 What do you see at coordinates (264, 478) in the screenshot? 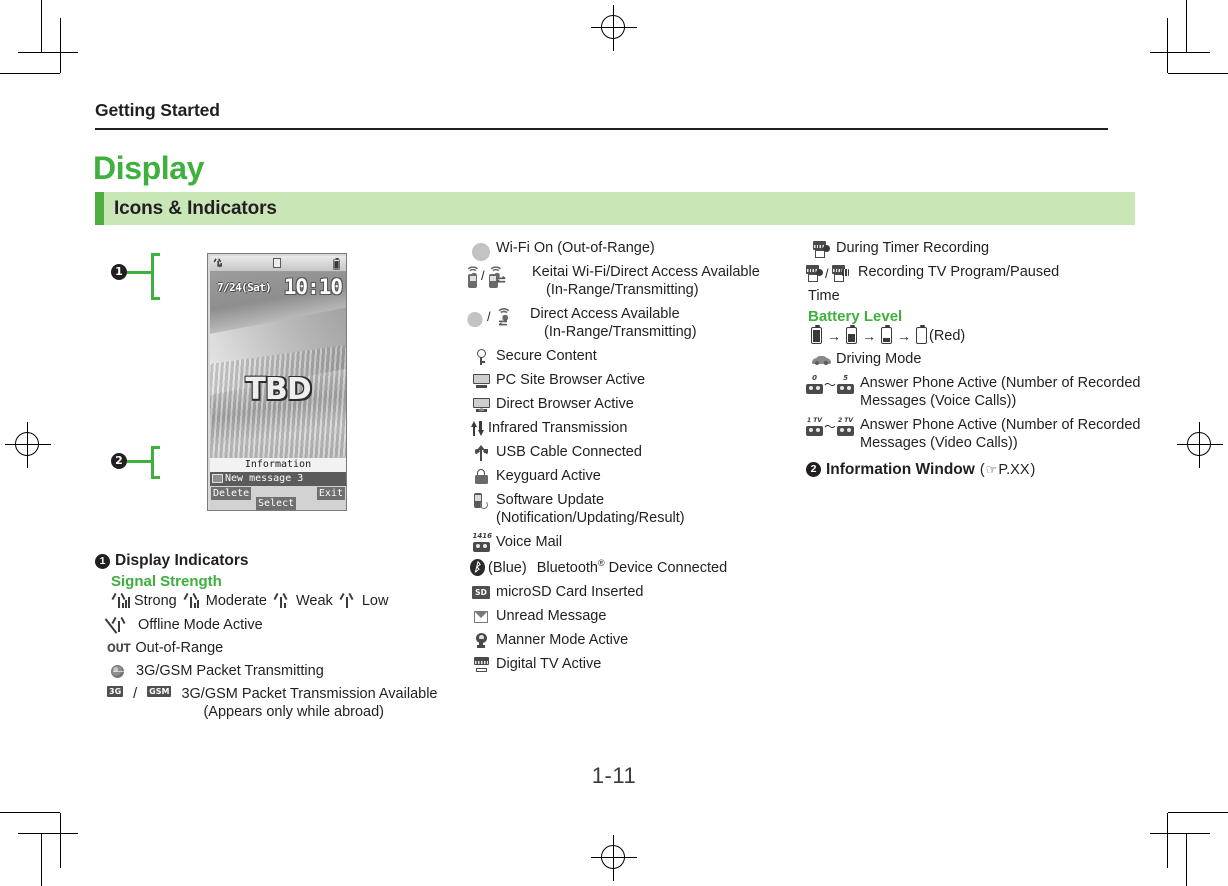
I see `information-window-row-label: New message 3` at bounding box center [264, 478].